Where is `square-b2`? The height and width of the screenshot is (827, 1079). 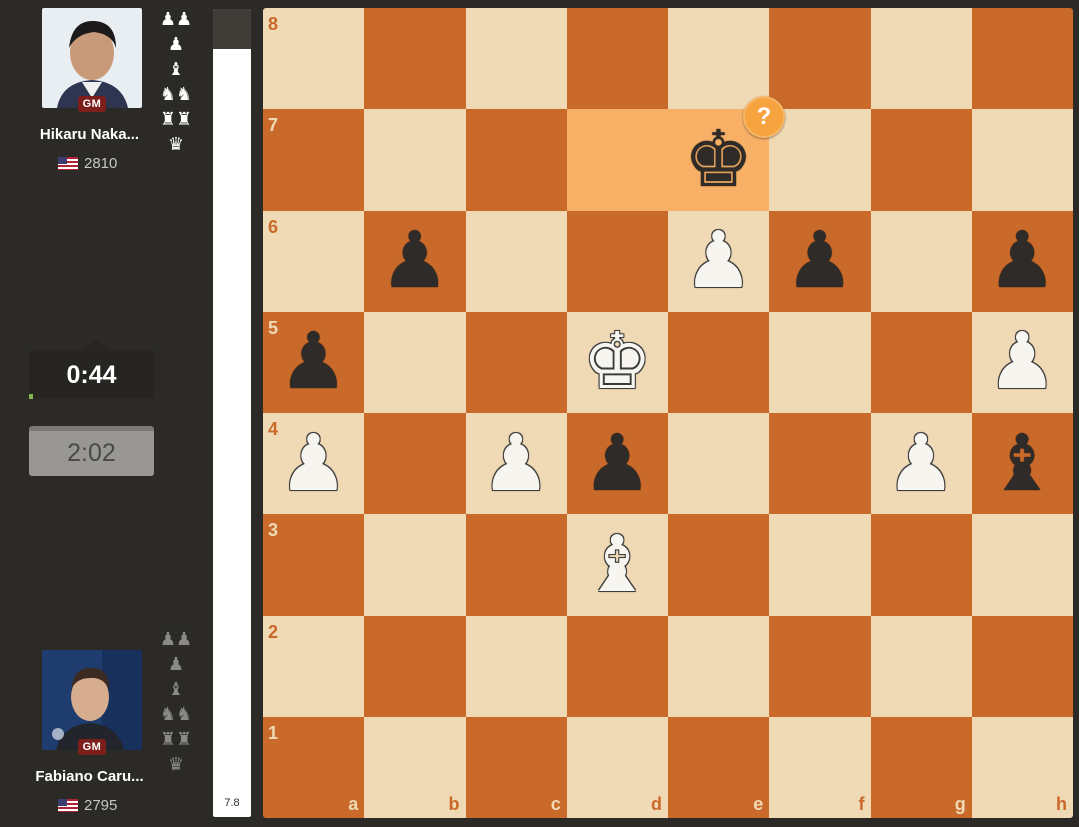 square-b2 is located at coordinates (415, 666).